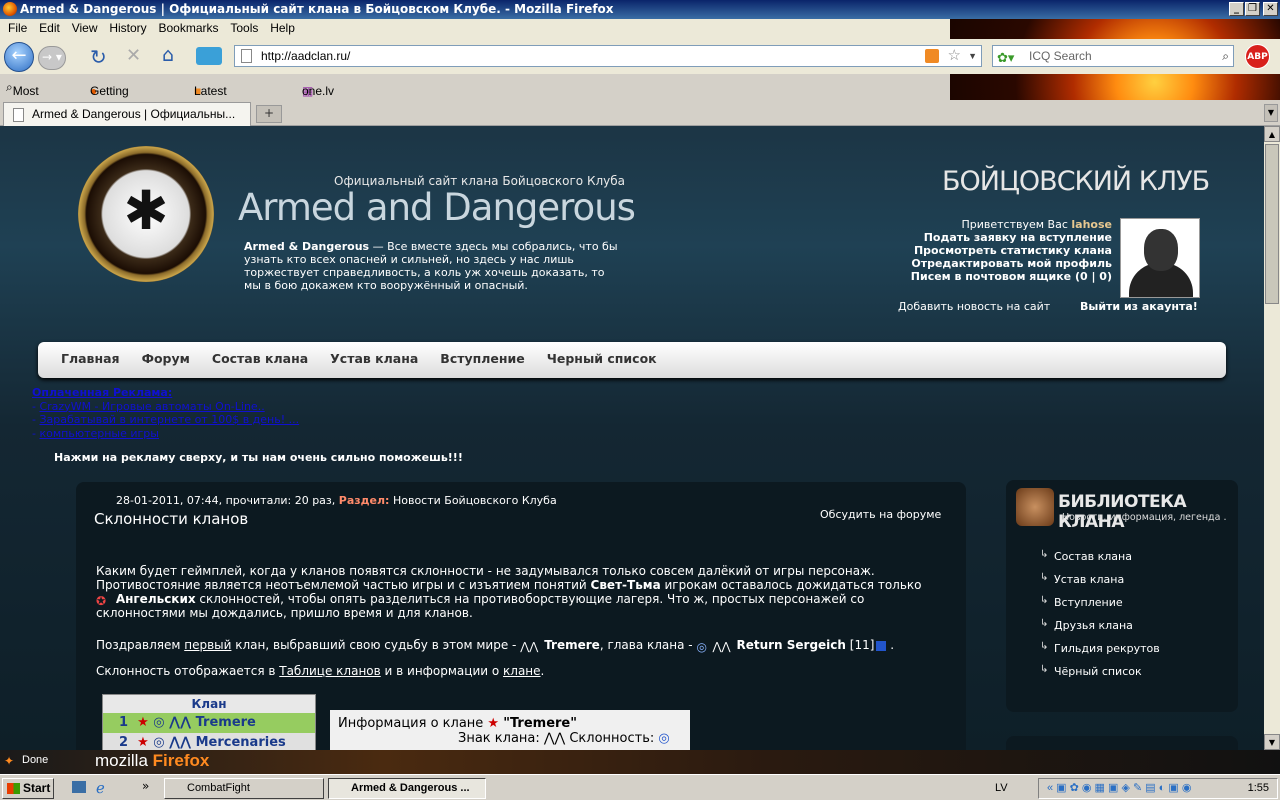 This screenshot has height=800, width=1280. Describe the element at coordinates (165, 393) in the screenshot. I see `ads-title: Оплаченная Реклама:` at that location.